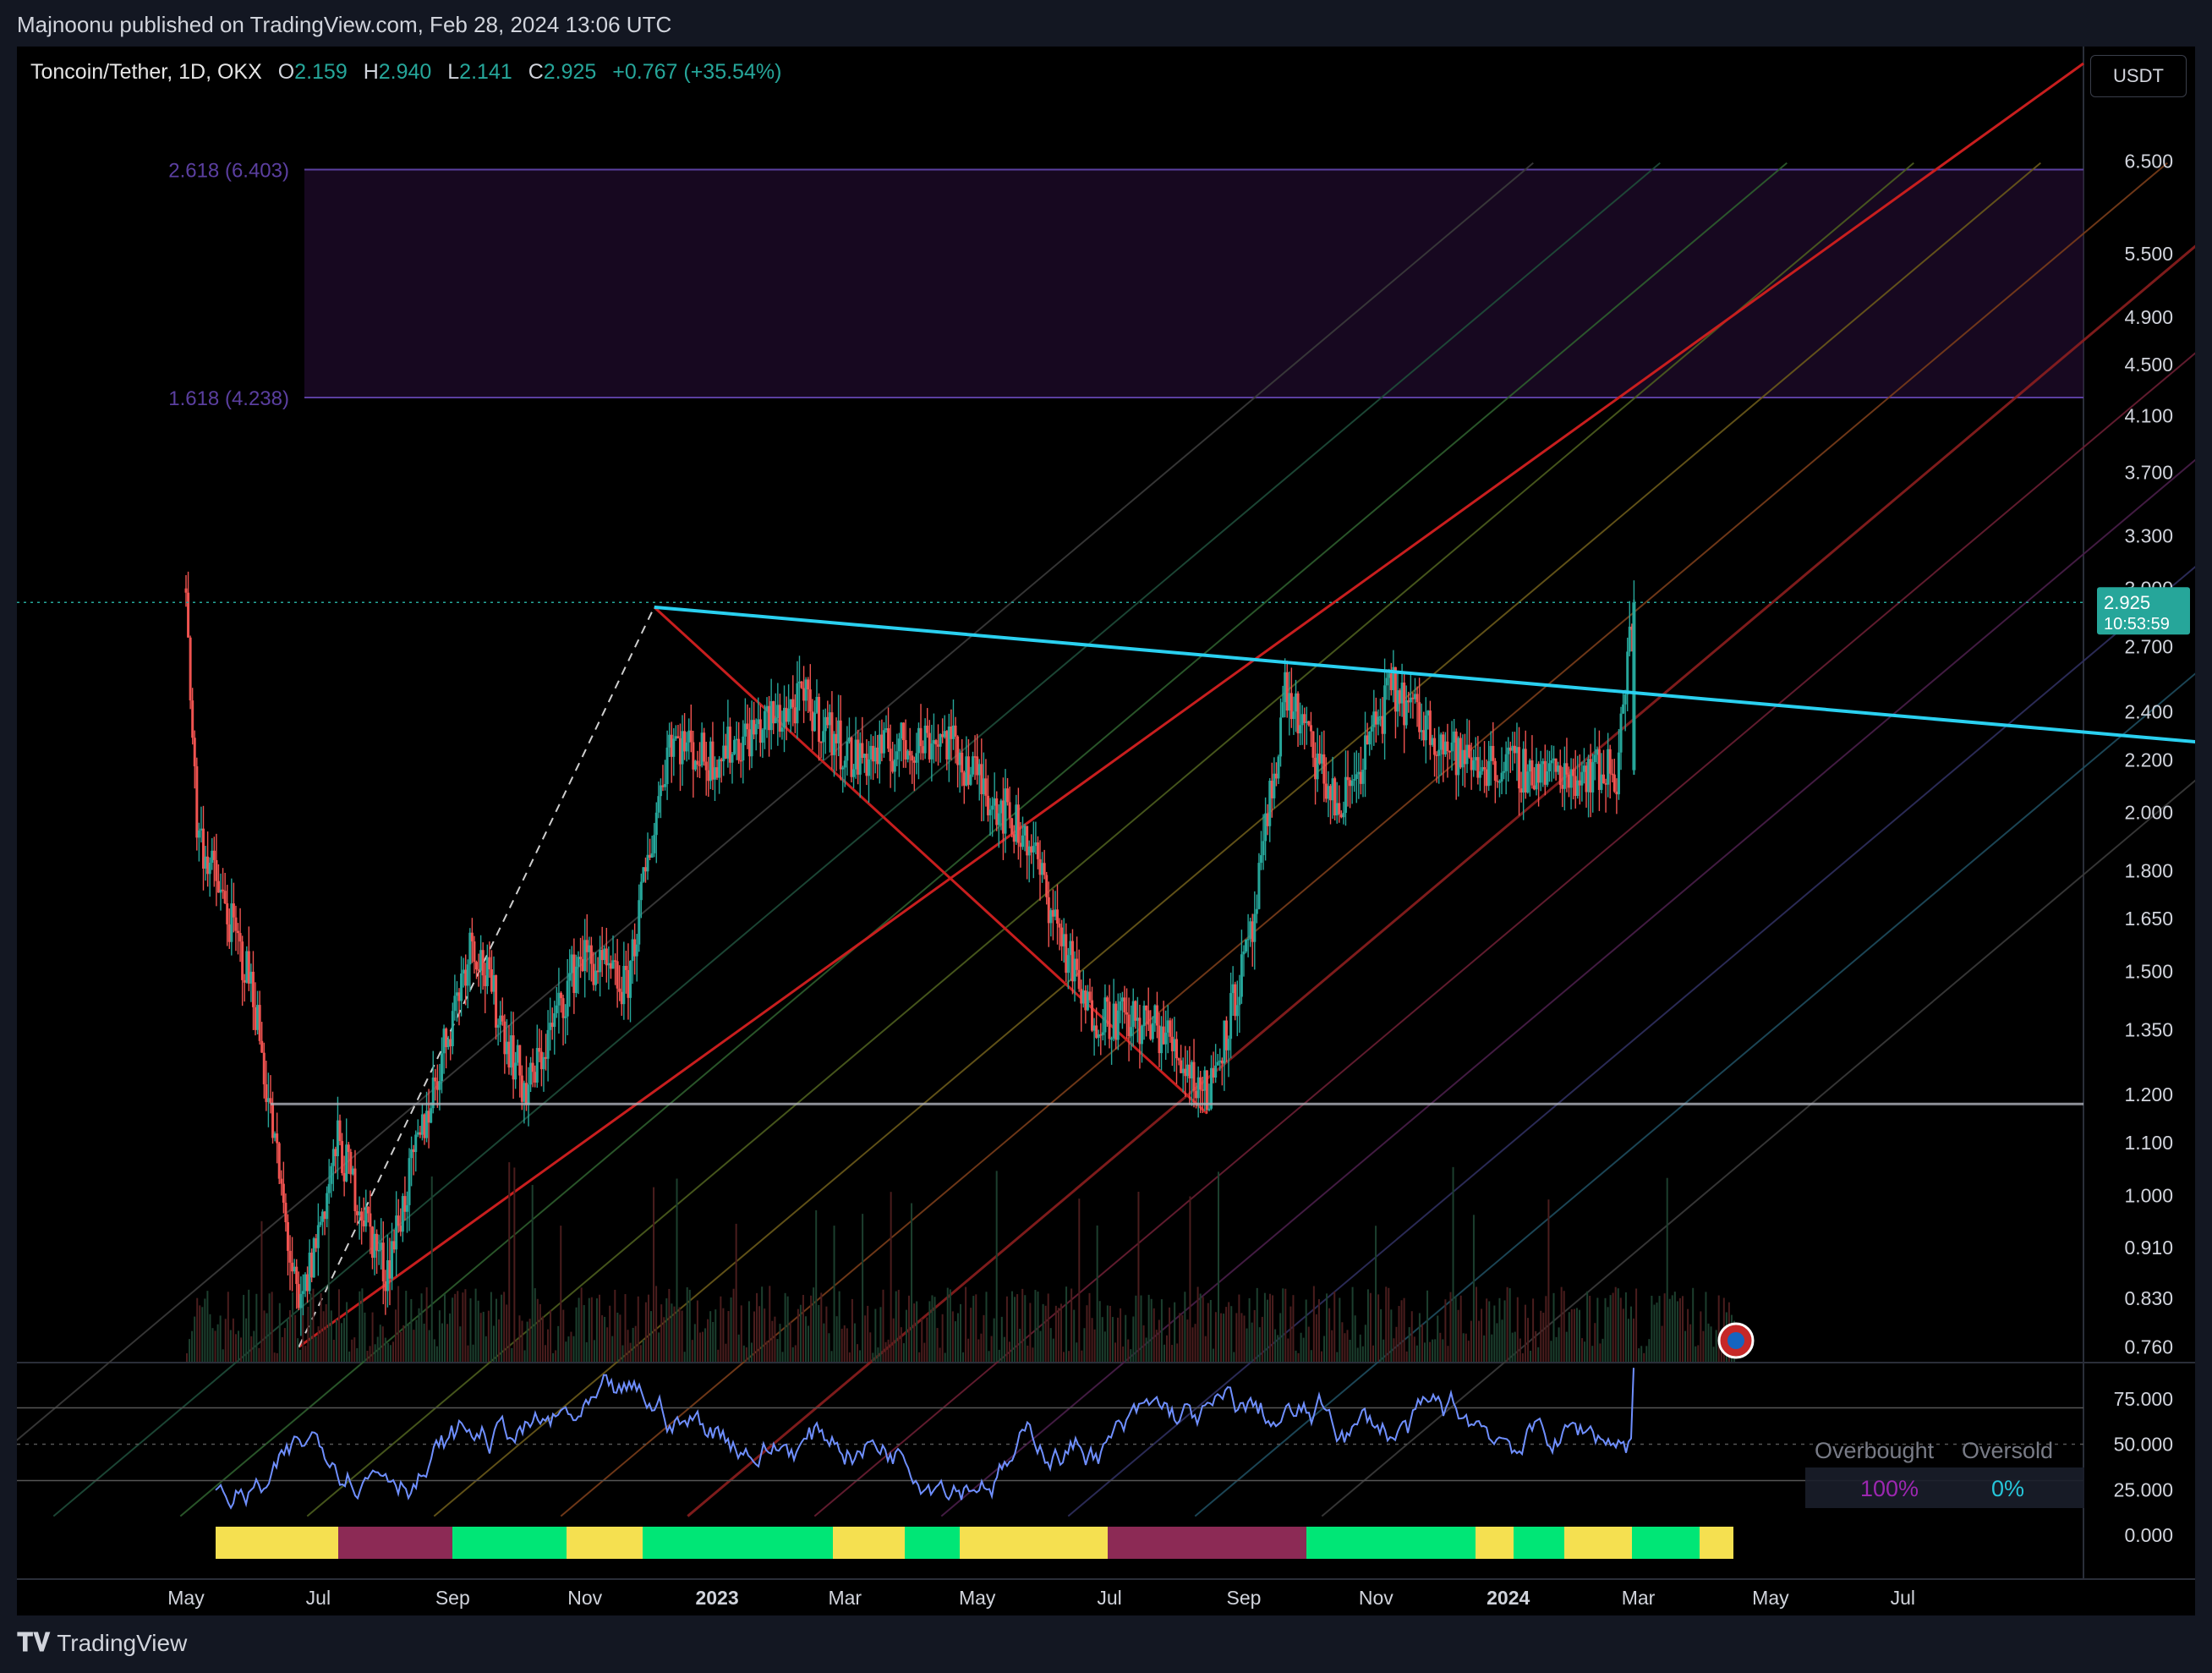 This screenshot has width=2212, height=1673. What do you see at coordinates (2148, 317) in the screenshot?
I see `price-tick-label: 4.900` at bounding box center [2148, 317].